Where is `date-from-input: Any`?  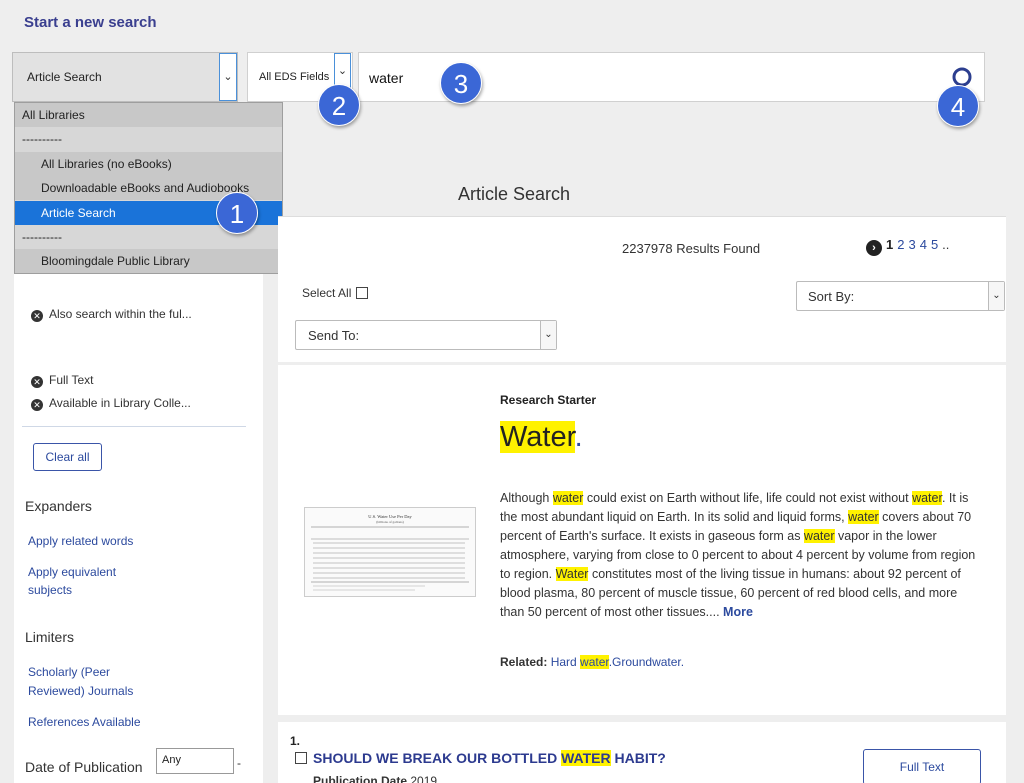 date-from-input: Any is located at coordinates (195, 761).